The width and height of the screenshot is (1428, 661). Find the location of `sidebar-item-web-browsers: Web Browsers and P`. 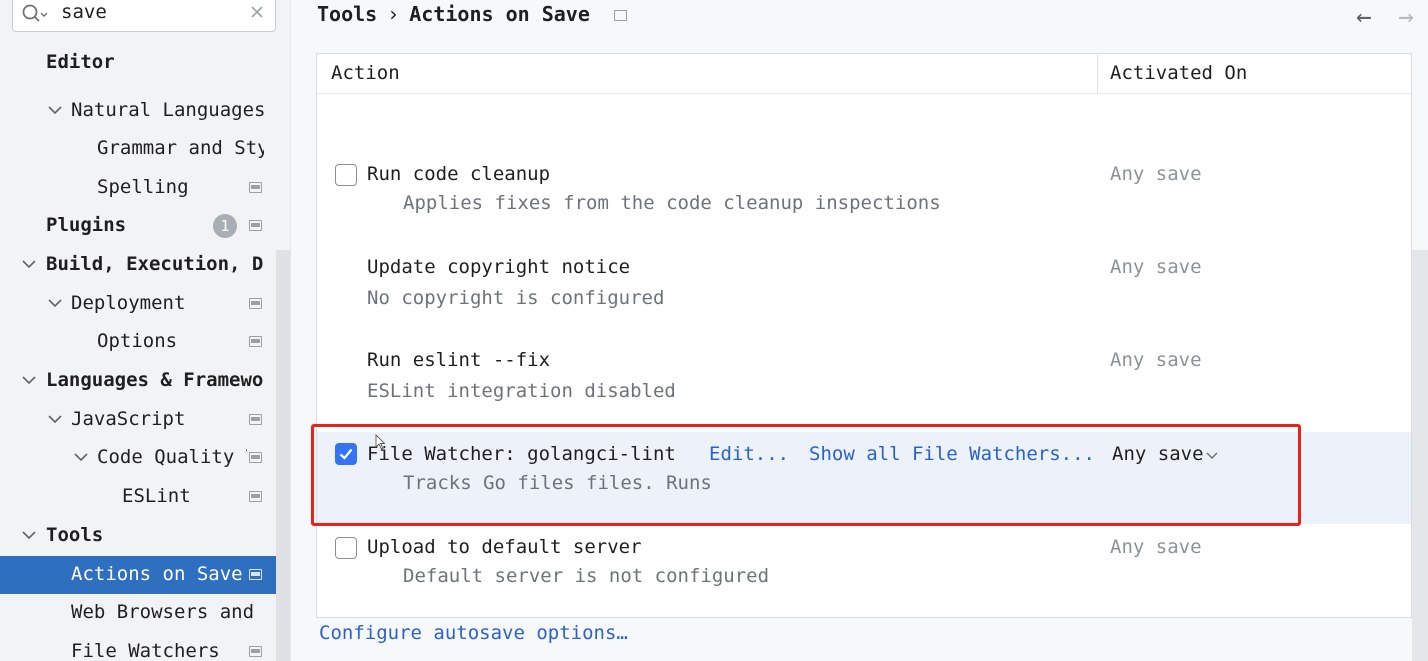

sidebar-item-web-browsers: Web Browsers and P is located at coordinates (145, 613).